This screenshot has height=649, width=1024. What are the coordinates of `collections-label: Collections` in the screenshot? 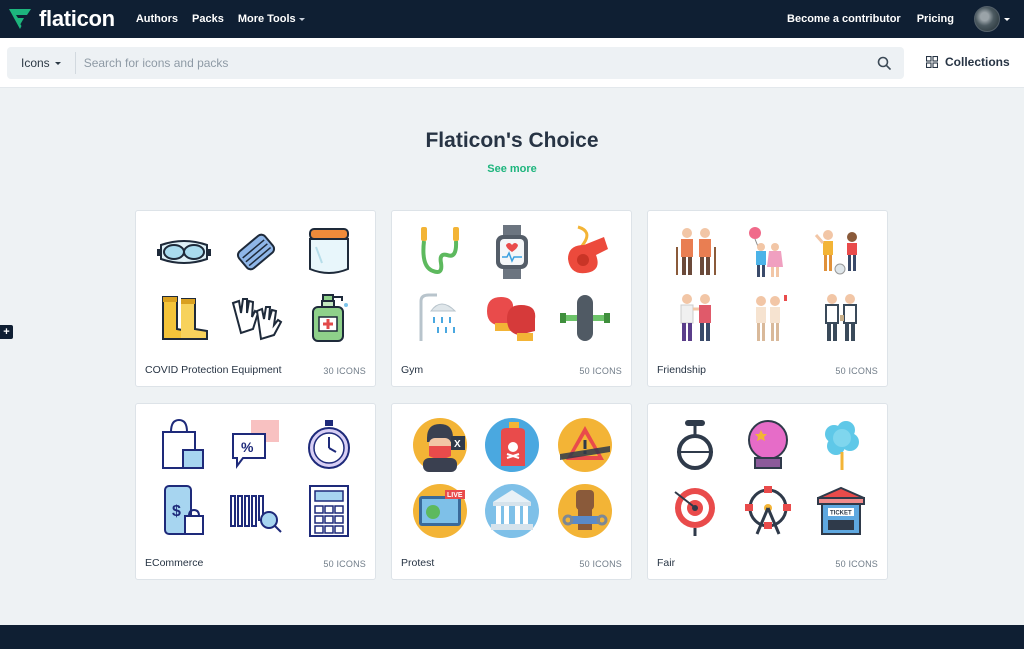 It's located at (977, 62).